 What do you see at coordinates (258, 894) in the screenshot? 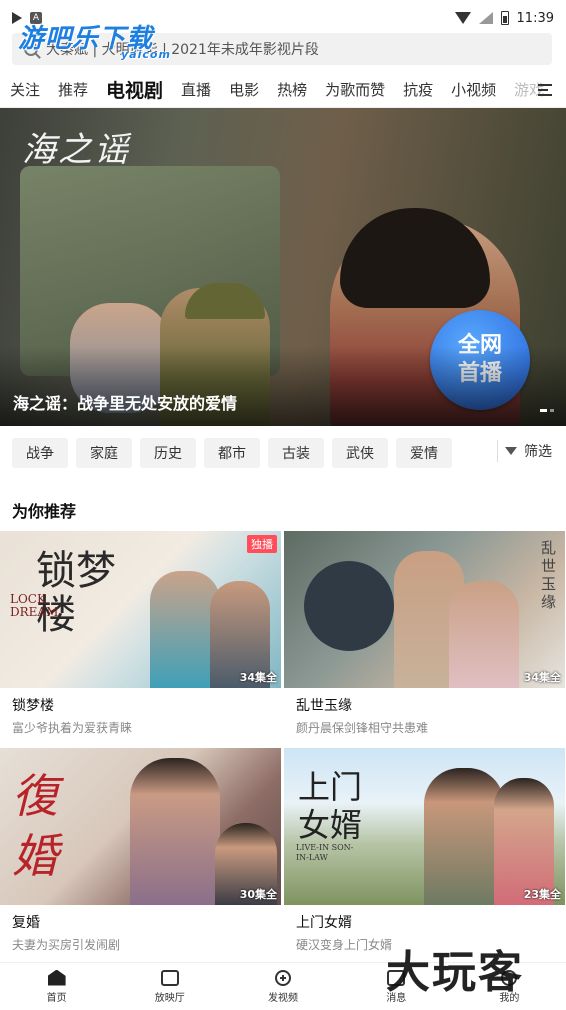
I see `episode-count: 30集全` at bounding box center [258, 894].